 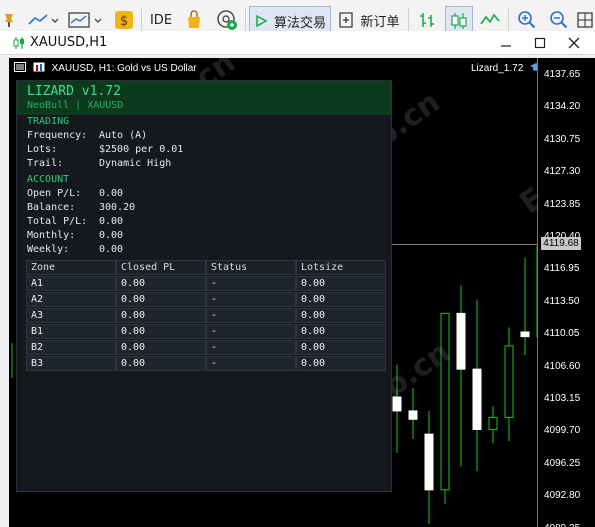 What do you see at coordinates (497, 68) in the screenshot?
I see `indicator-name: Lizard_1.72` at bounding box center [497, 68].